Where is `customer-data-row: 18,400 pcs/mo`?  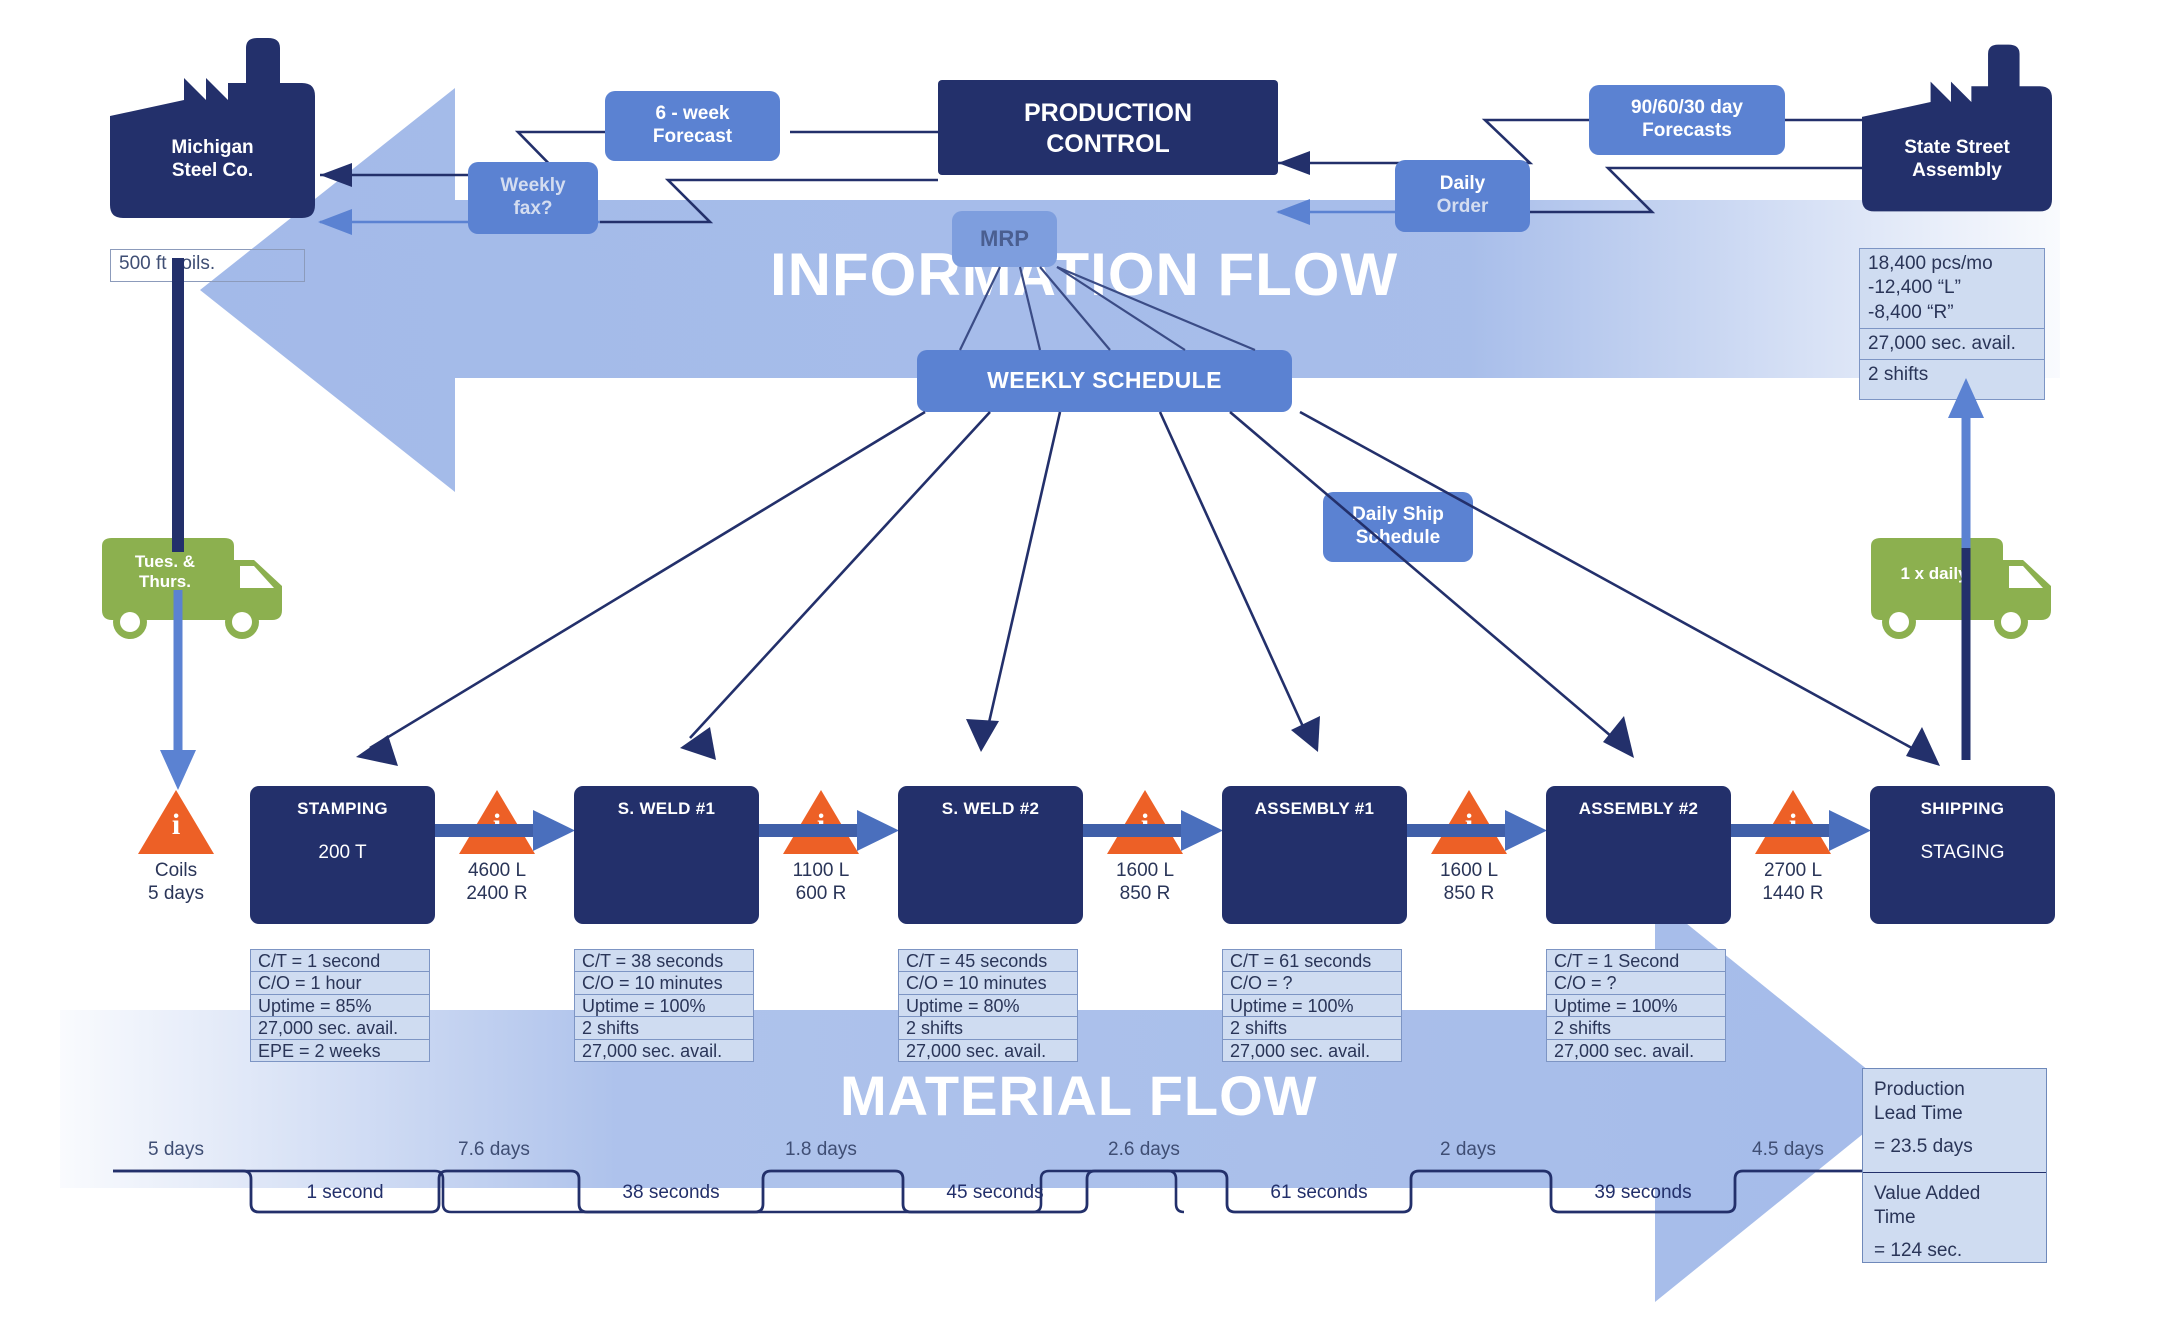
customer-data-row: 18,400 pcs/mo is located at coordinates (1930, 263).